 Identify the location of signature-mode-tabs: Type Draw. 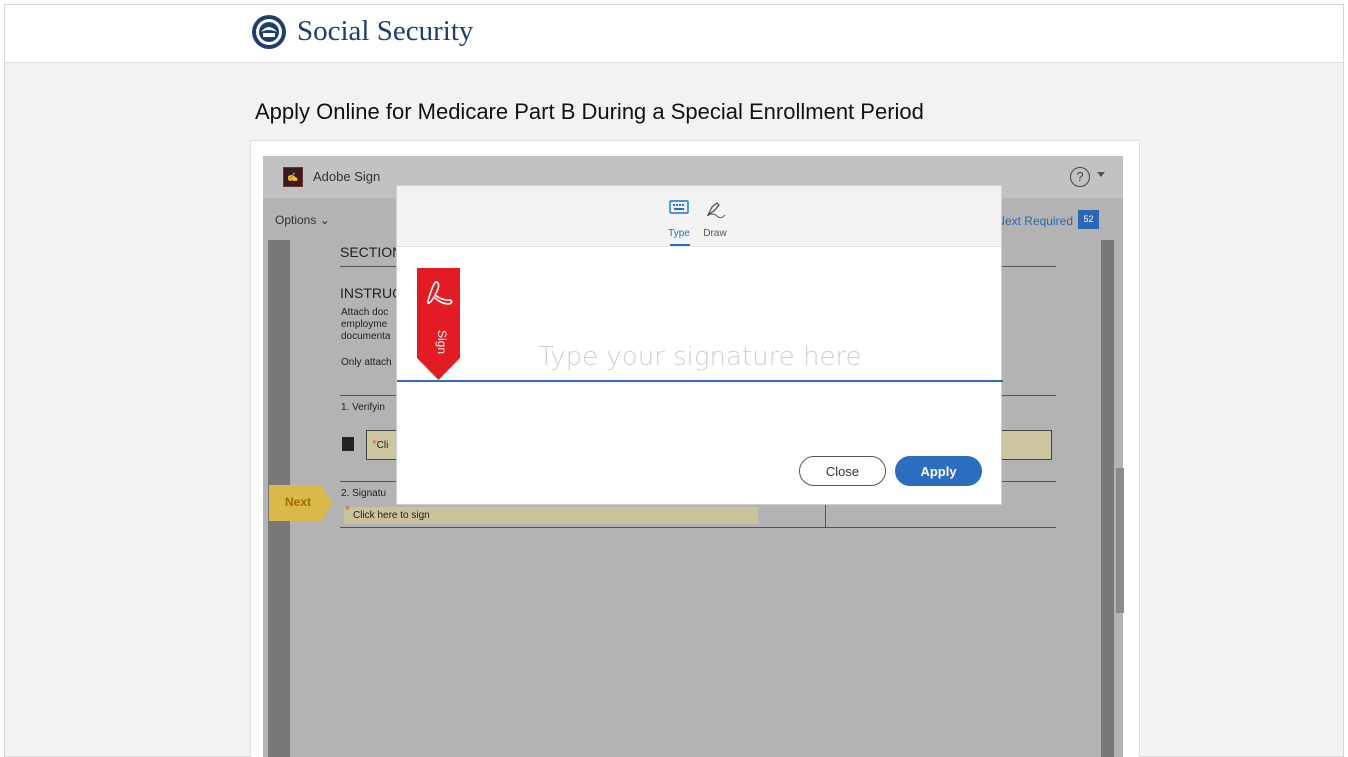
(699, 216).